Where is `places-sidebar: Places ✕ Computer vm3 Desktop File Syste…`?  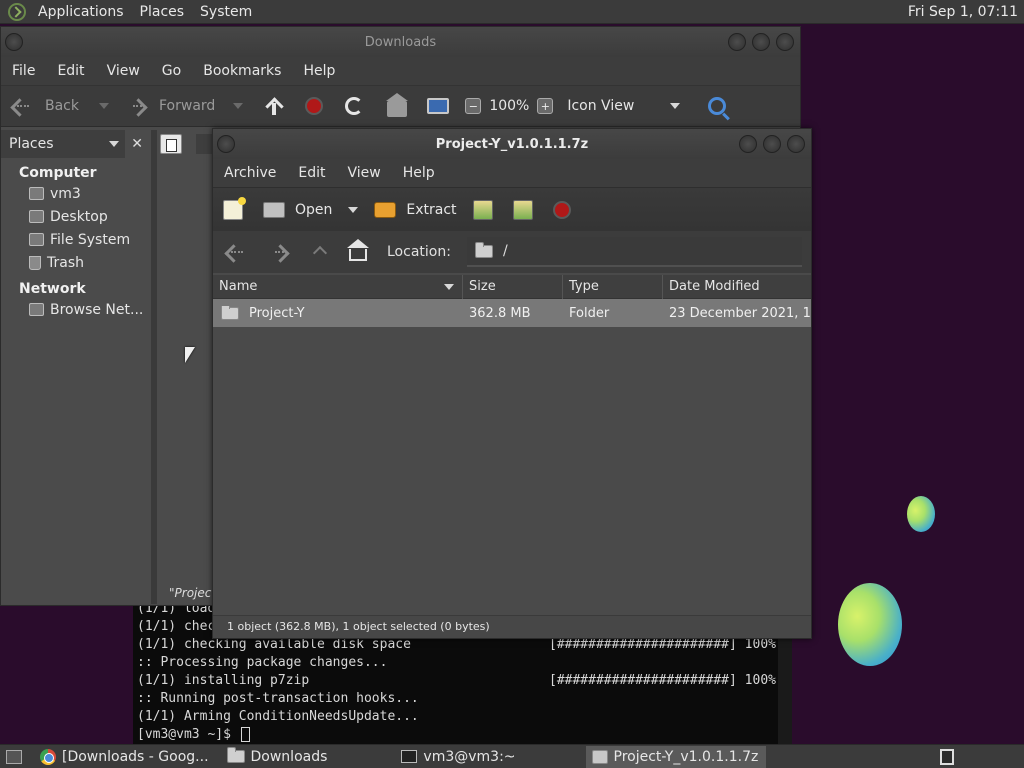
places-sidebar: Places ✕ Computer vm3 Desktop File Syste… is located at coordinates (76, 367).